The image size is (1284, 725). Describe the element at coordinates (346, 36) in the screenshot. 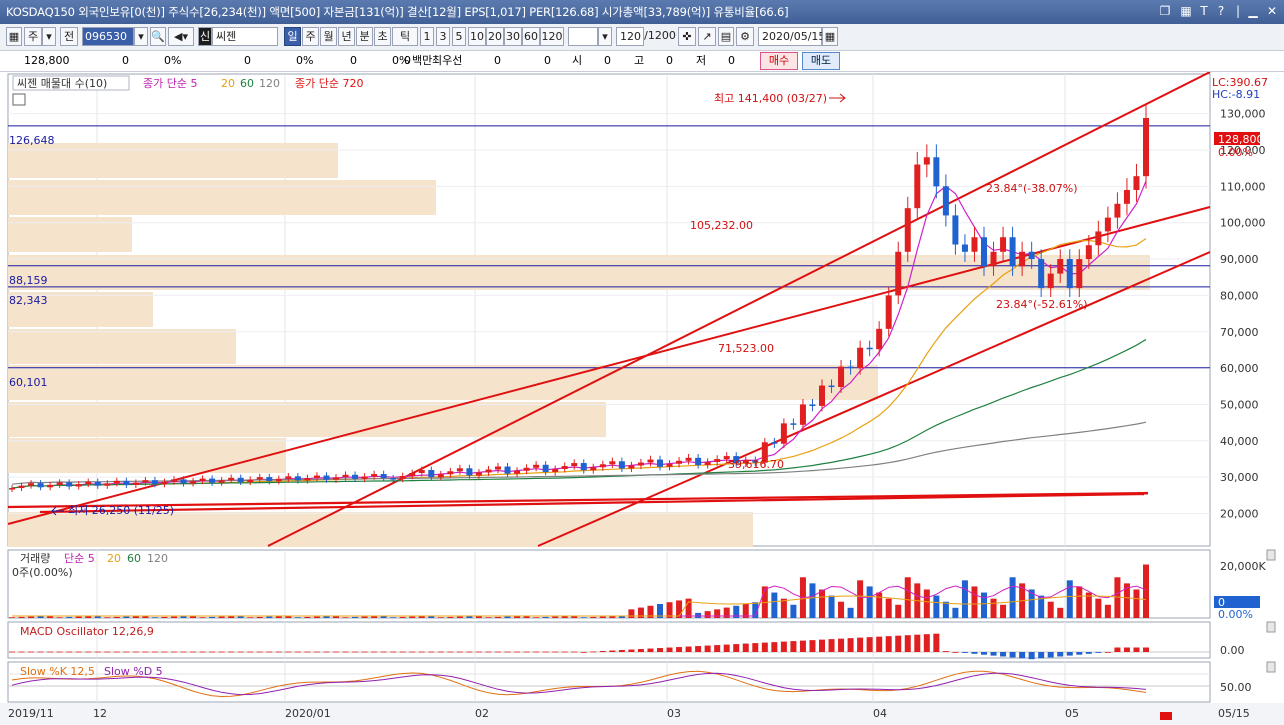

I see `period-year-button: 년` at that location.